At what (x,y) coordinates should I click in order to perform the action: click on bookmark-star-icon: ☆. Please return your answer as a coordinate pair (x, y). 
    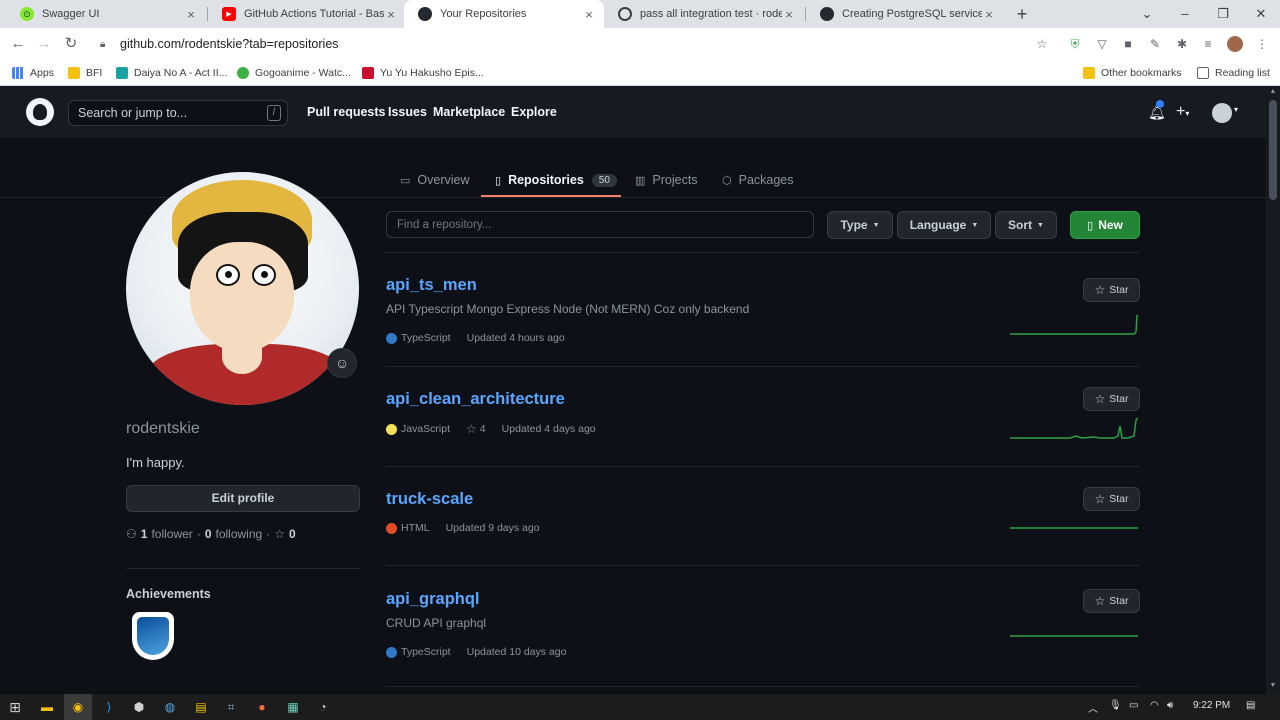
    Looking at the image, I should click on (1042, 44).